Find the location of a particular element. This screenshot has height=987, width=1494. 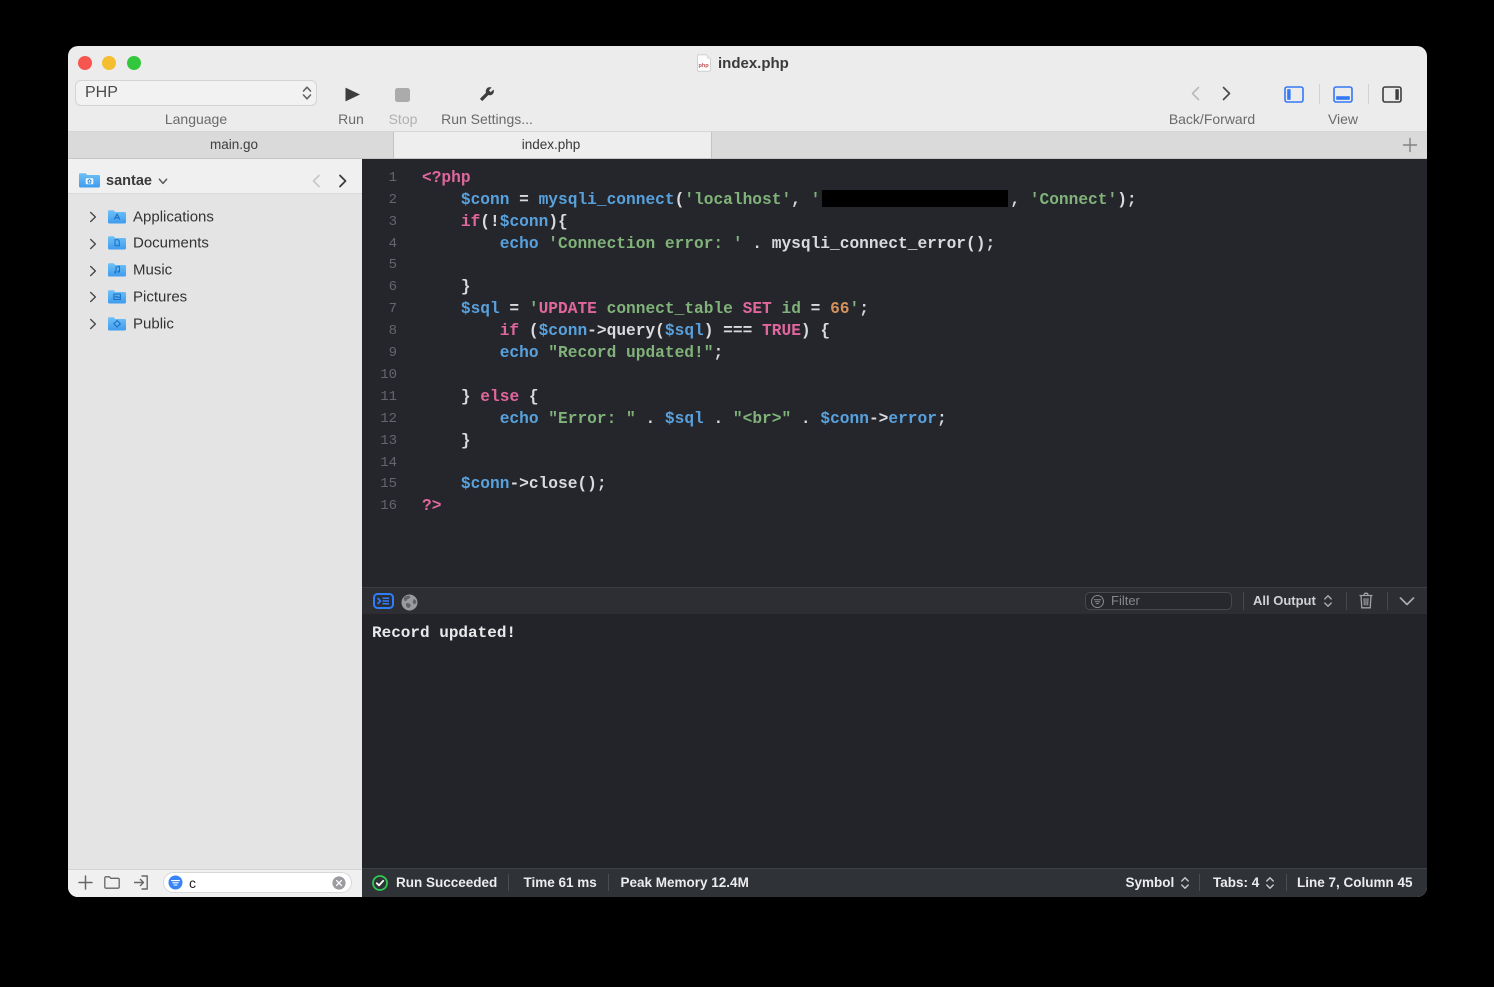

svg-text: php is located at coordinates (703, 66).